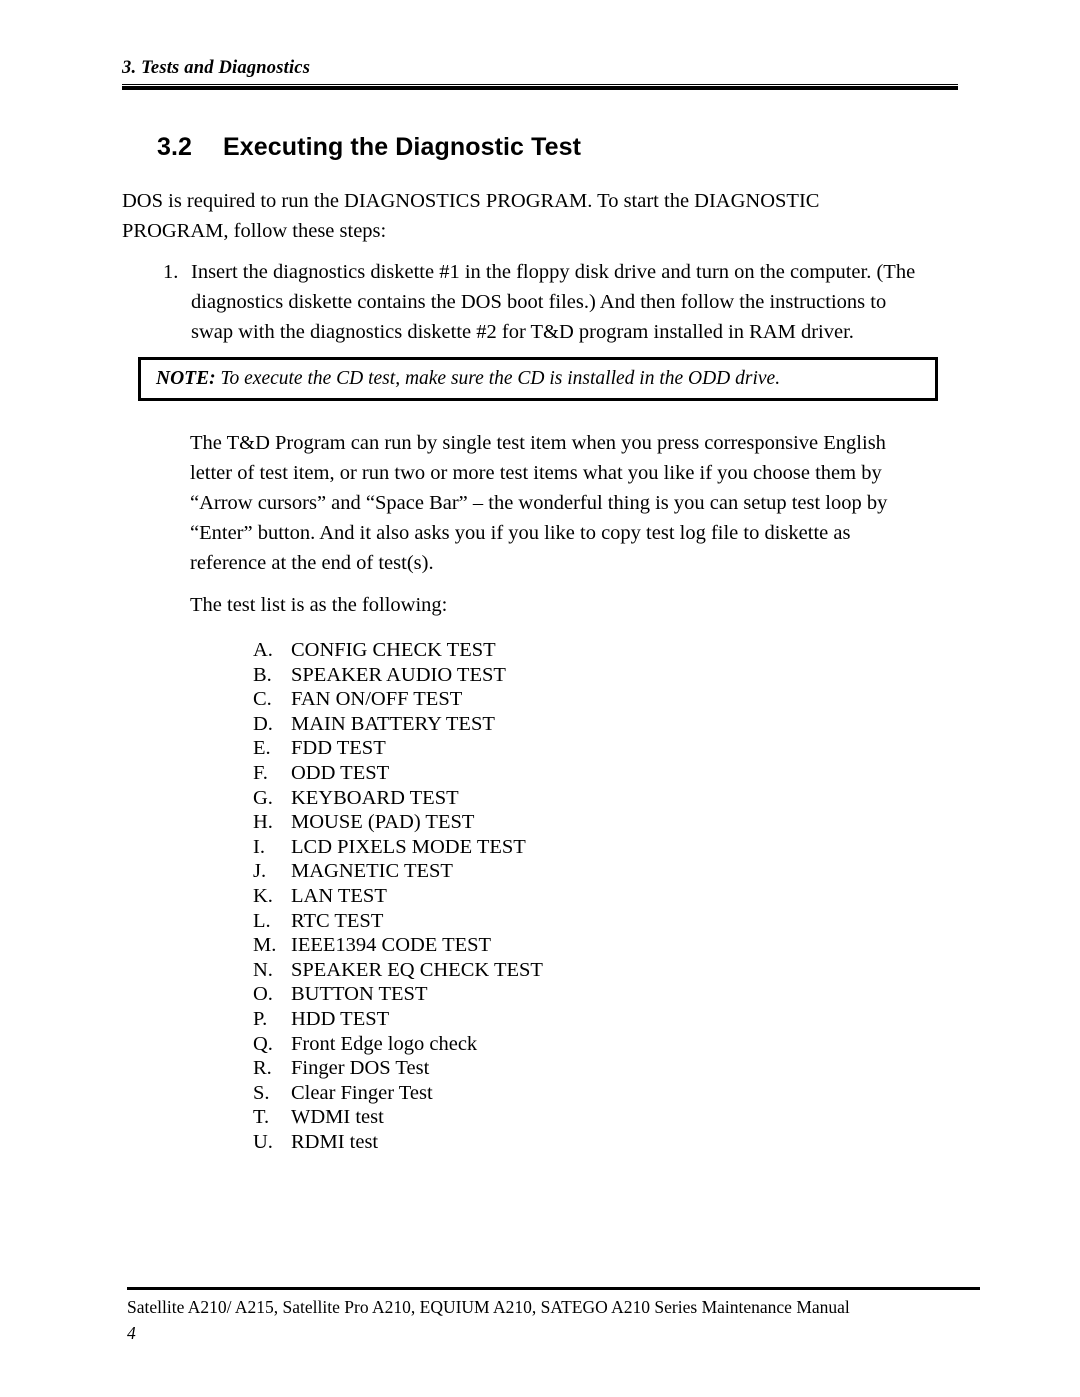  What do you see at coordinates (171, 272) in the screenshot?
I see `step-marker: 1.` at bounding box center [171, 272].